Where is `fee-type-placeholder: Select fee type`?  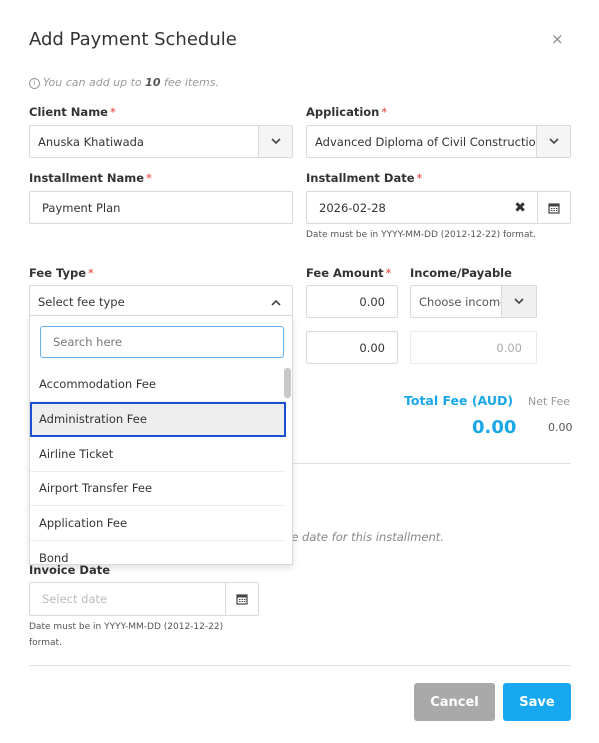
fee-type-placeholder: Select fee type is located at coordinates (81, 302).